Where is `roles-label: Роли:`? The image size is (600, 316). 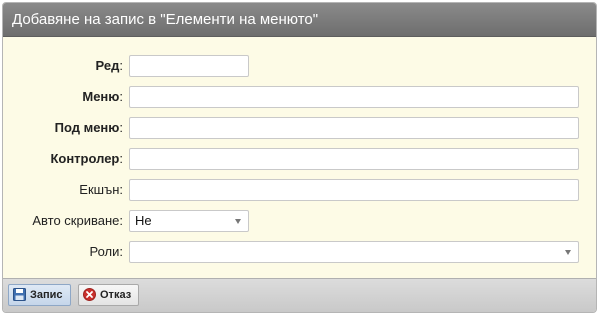
roles-label: Роли: is located at coordinates (106, 251).